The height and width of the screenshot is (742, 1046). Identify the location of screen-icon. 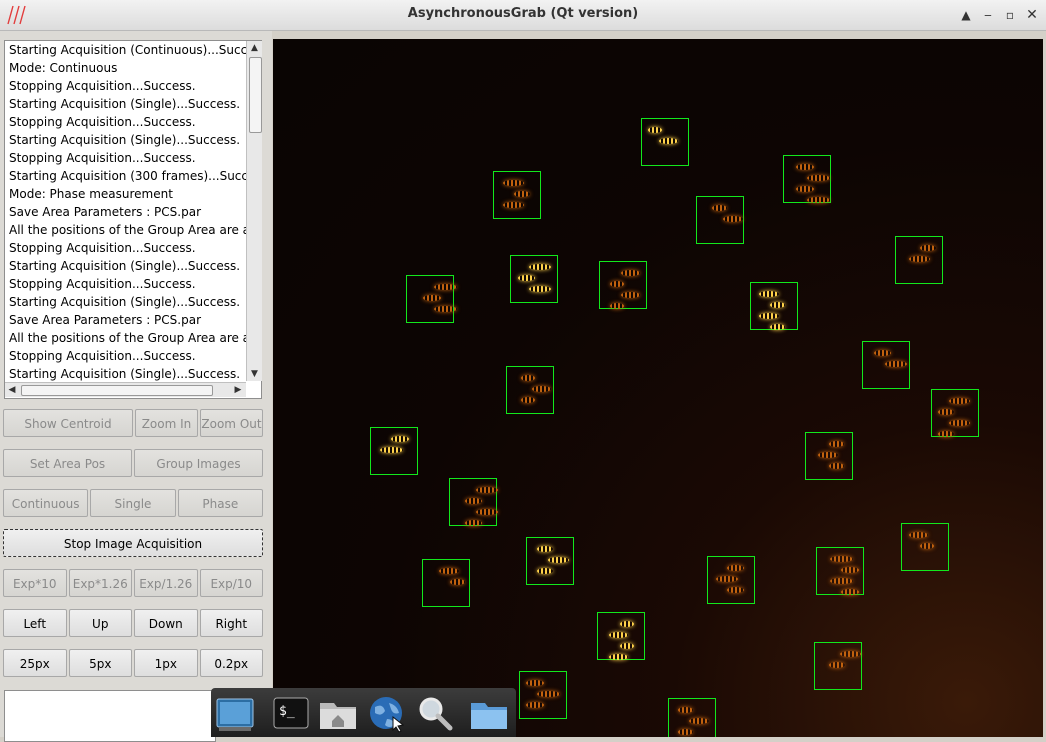
(235, 714).